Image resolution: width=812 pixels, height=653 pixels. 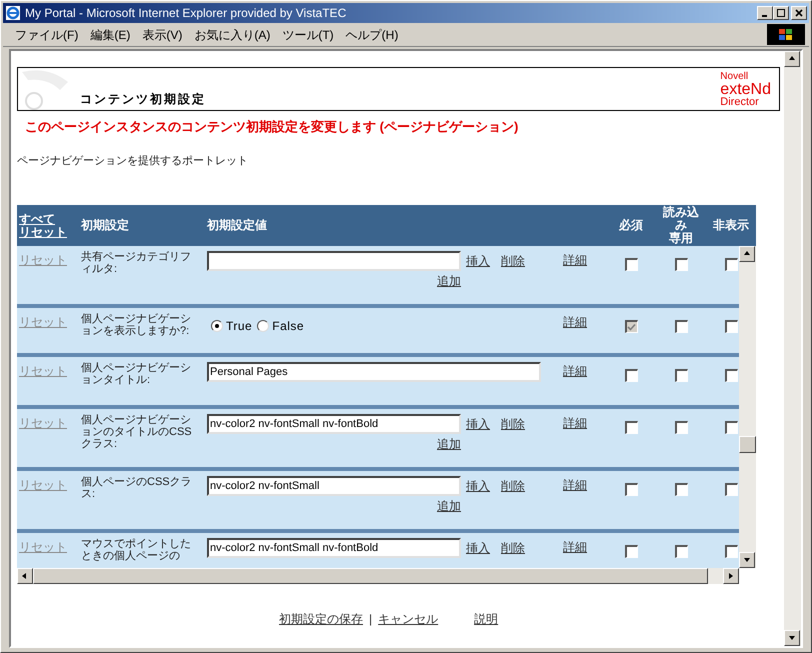 I want to click on portlet-description: ページナビゲーションを提供するポートレット, so click(x=133, y=161).